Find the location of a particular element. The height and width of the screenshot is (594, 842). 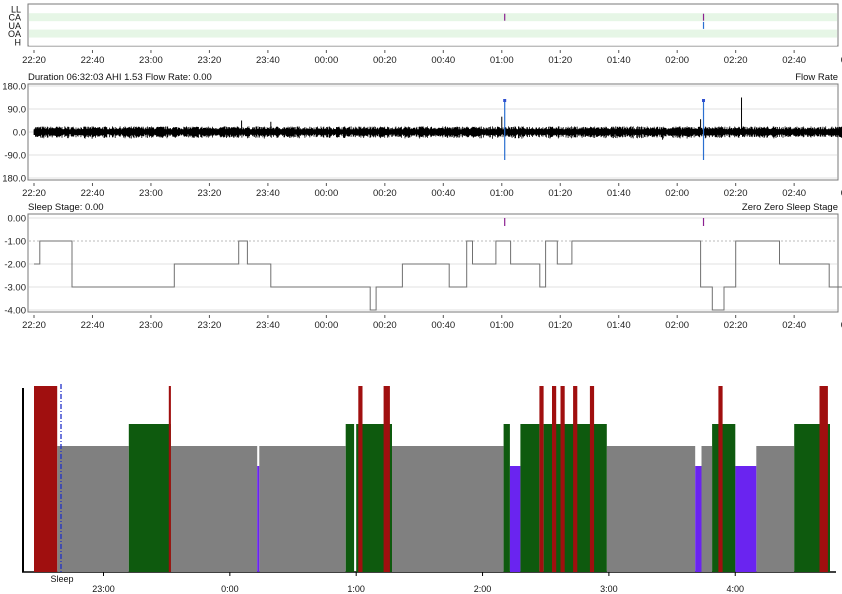

events-x-tick-label: 02:00 is located at coordinates (677, 60).